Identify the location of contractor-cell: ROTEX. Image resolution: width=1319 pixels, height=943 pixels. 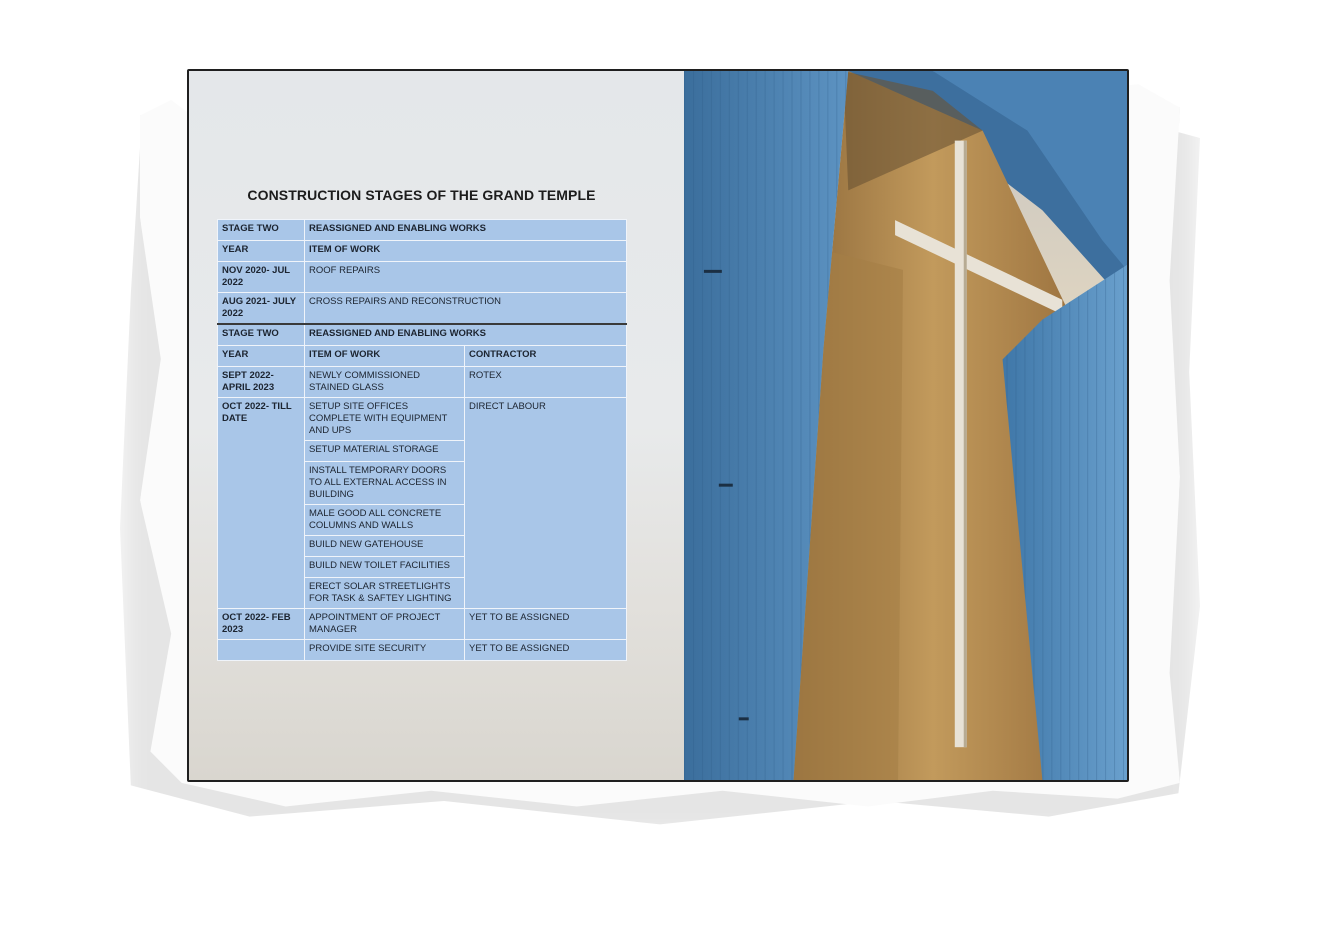
(545, 382).